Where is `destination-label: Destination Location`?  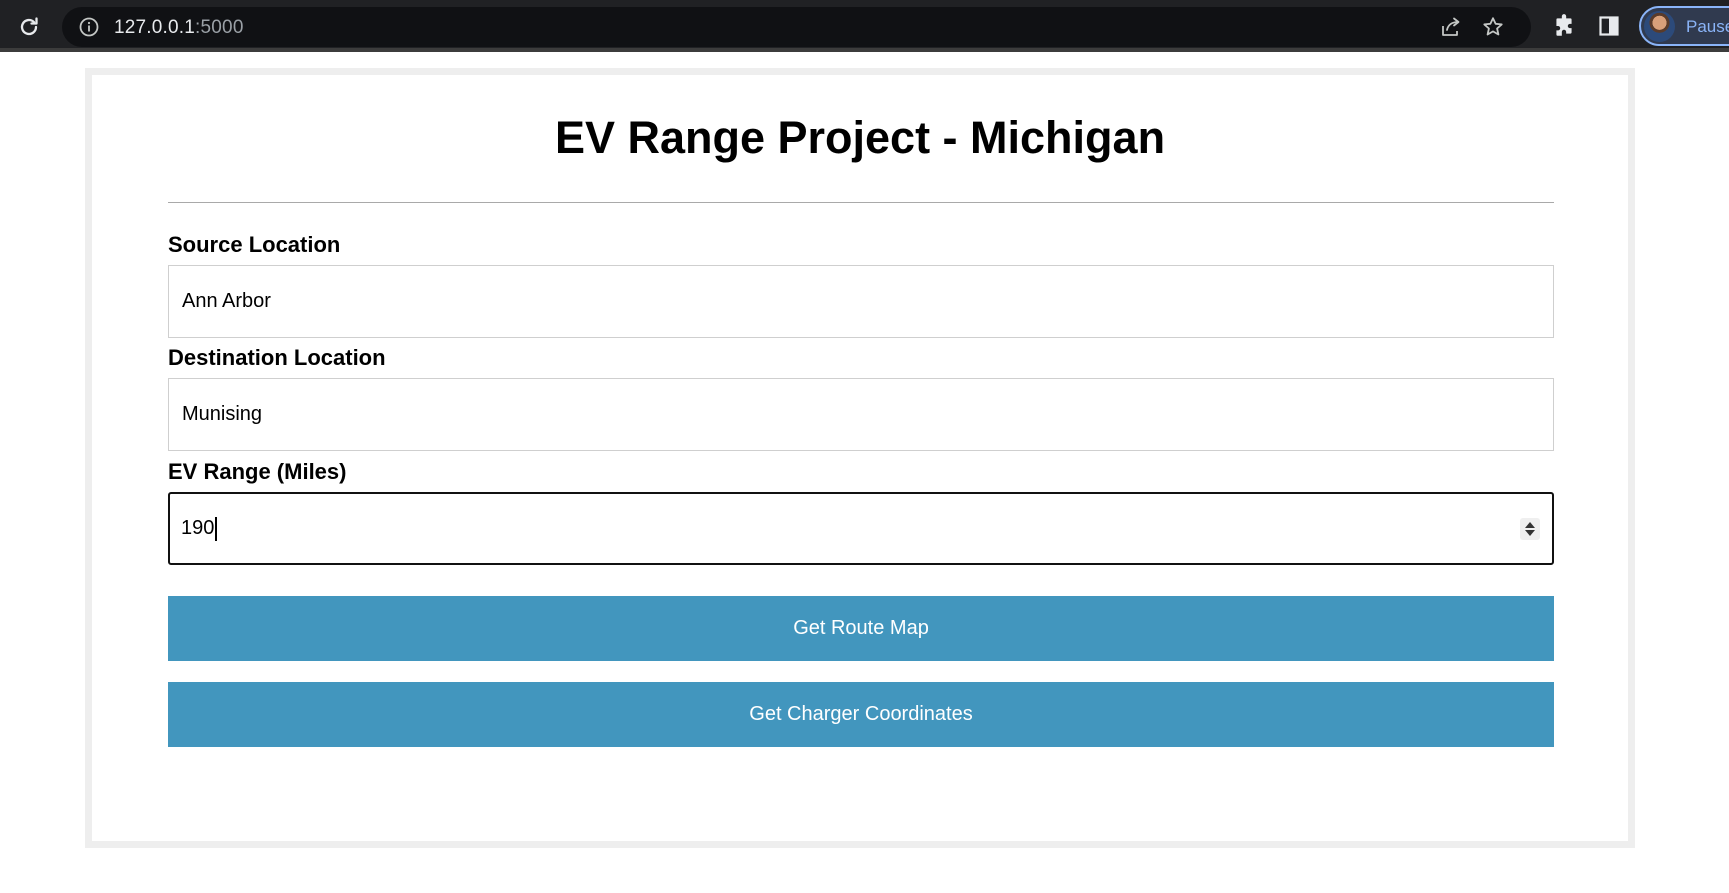
destination-label: Destination Location is located at coordinates (277, 357).